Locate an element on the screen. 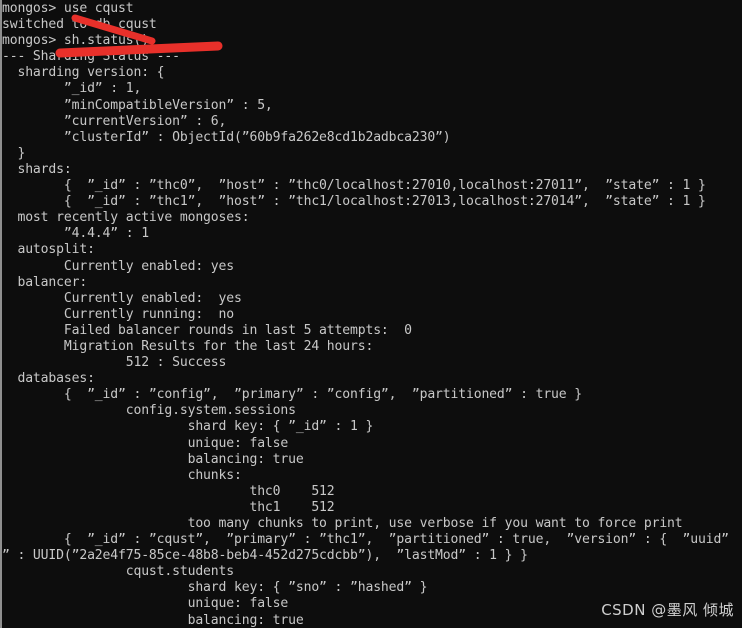 This screenshot has height=628, width=742. terminal-line: thc0 512 is located at coordinates (168, 491).